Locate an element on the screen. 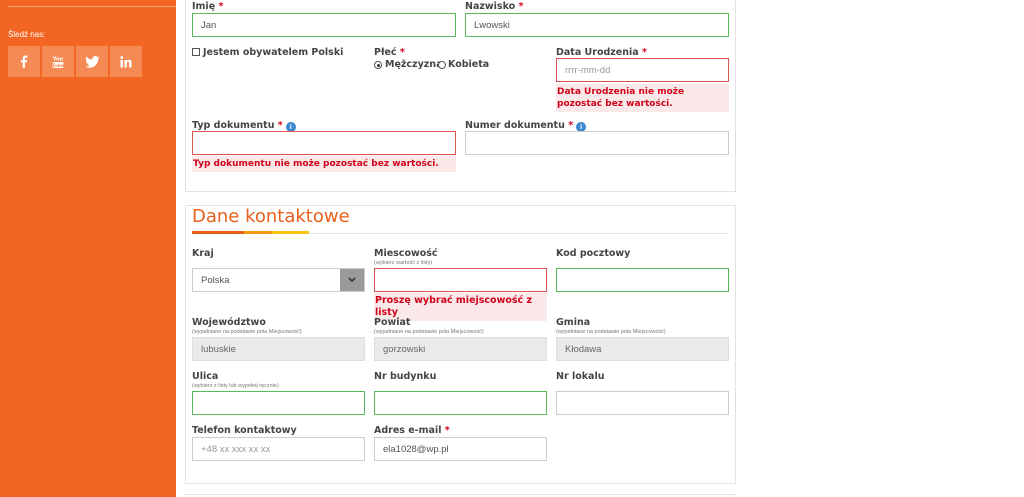 This screenshot has width=1024, height=497. apartment-no-input is located at coordinates (642, 403).